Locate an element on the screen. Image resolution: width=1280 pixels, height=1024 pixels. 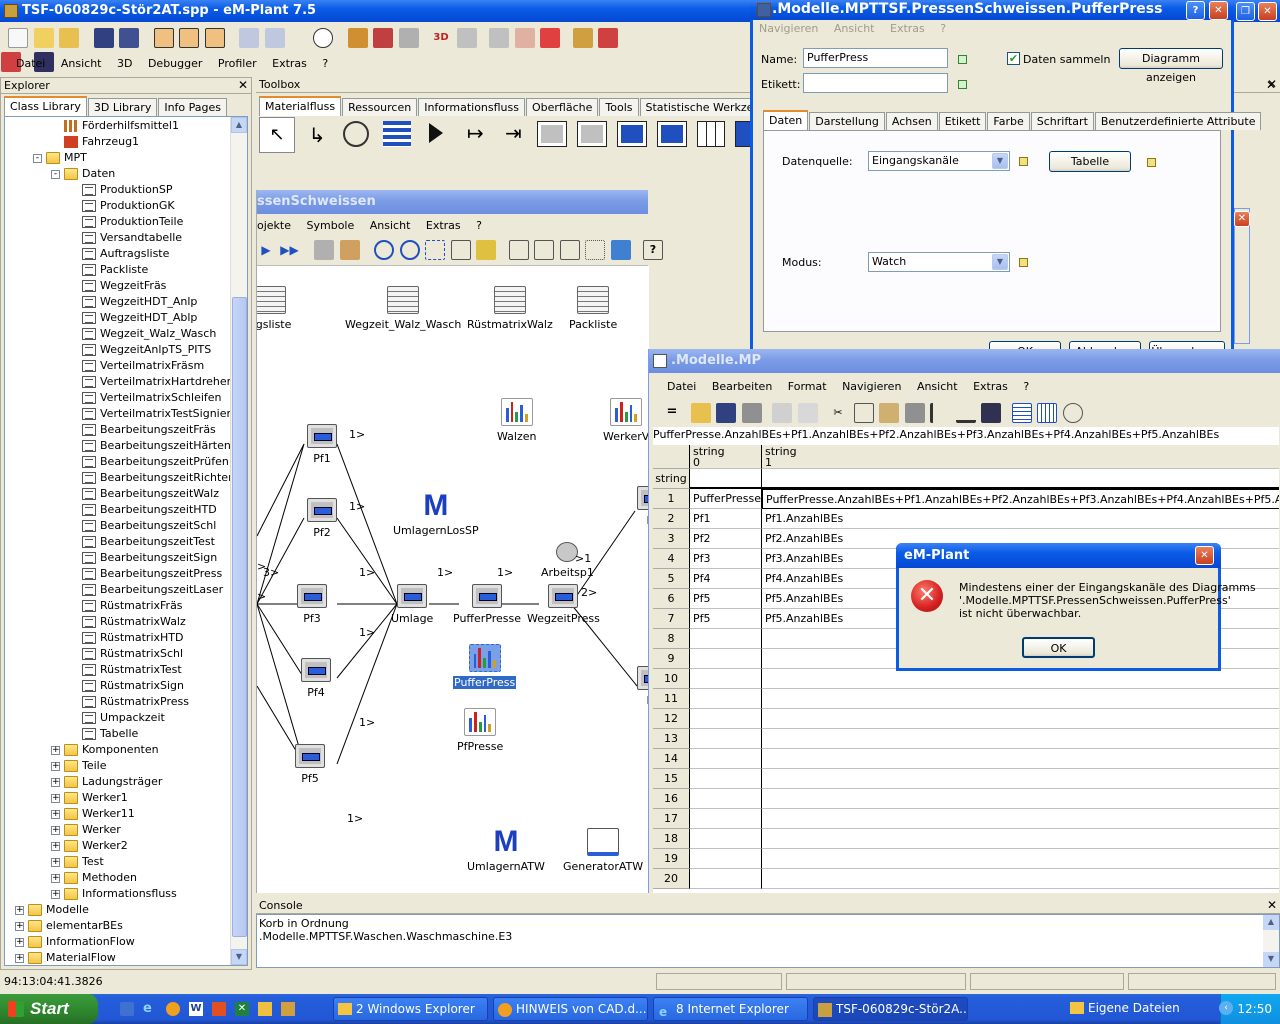
tree-item: VerteilmatrixHartdrehen is located at coordinates (151, 382).